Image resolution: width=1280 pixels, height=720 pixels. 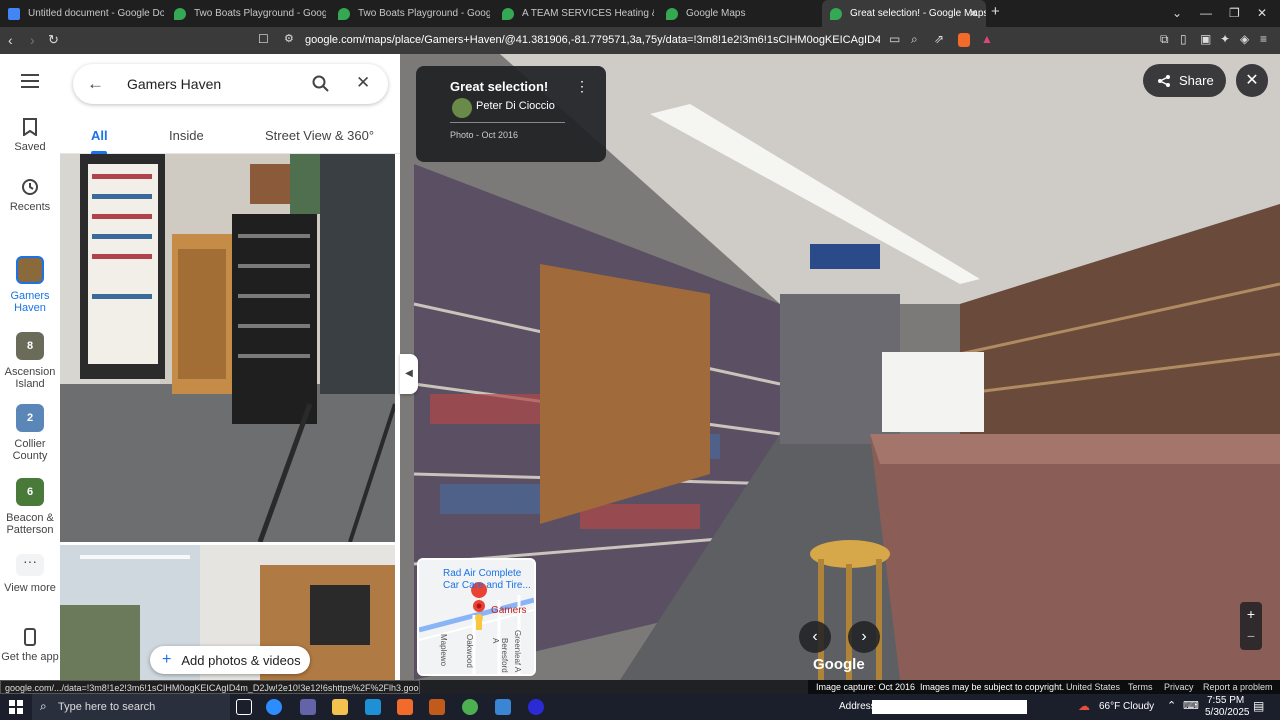 What do you see at coordinates (289, 38) in the screenshot?
I see `site-info-icon: ⚙` at bounding box center [289, 38].